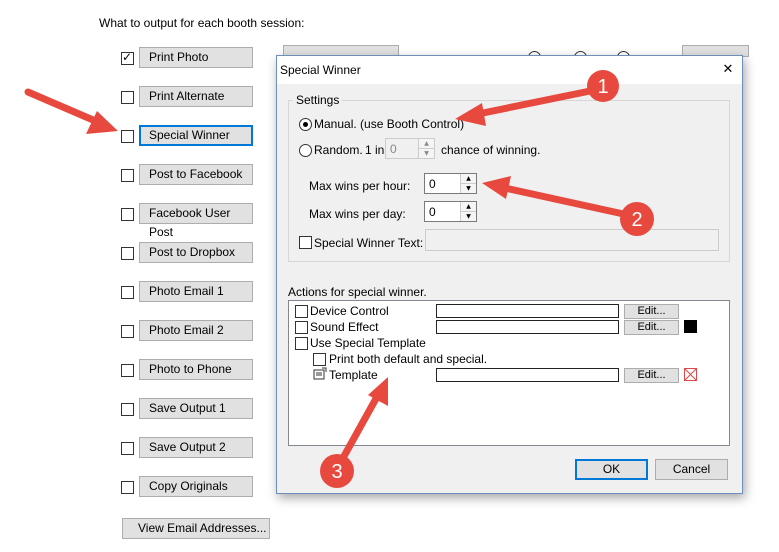 This screenshot has width=779, height=552. Describe the element at coordinates (537, 98) in the screenshot. I see `arrow-1-annotation` at that location.